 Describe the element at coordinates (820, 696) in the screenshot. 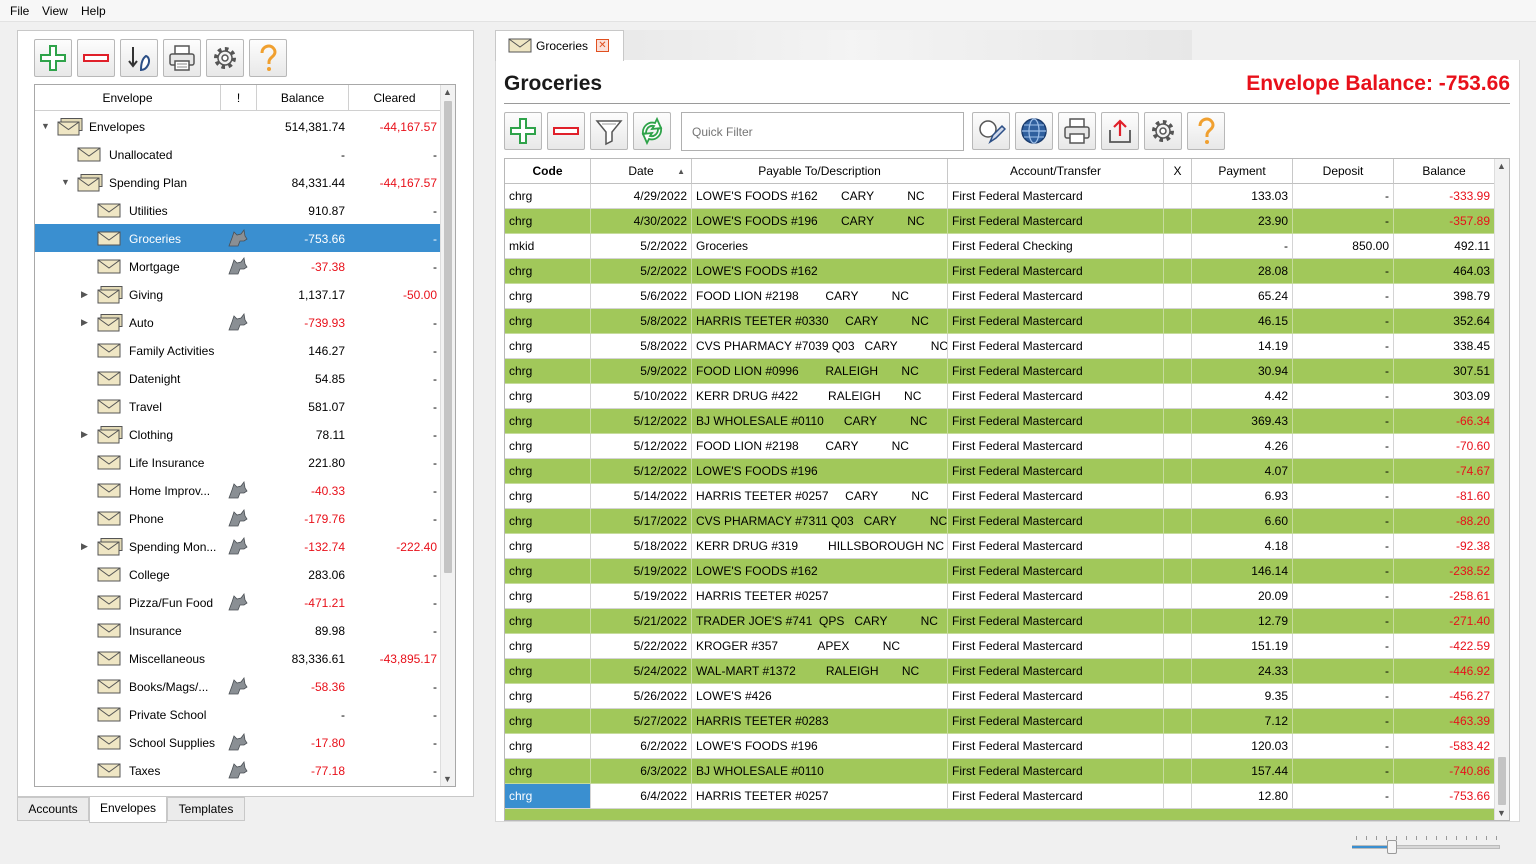

I see `cell-payee: LOWE'S #426` at that location.